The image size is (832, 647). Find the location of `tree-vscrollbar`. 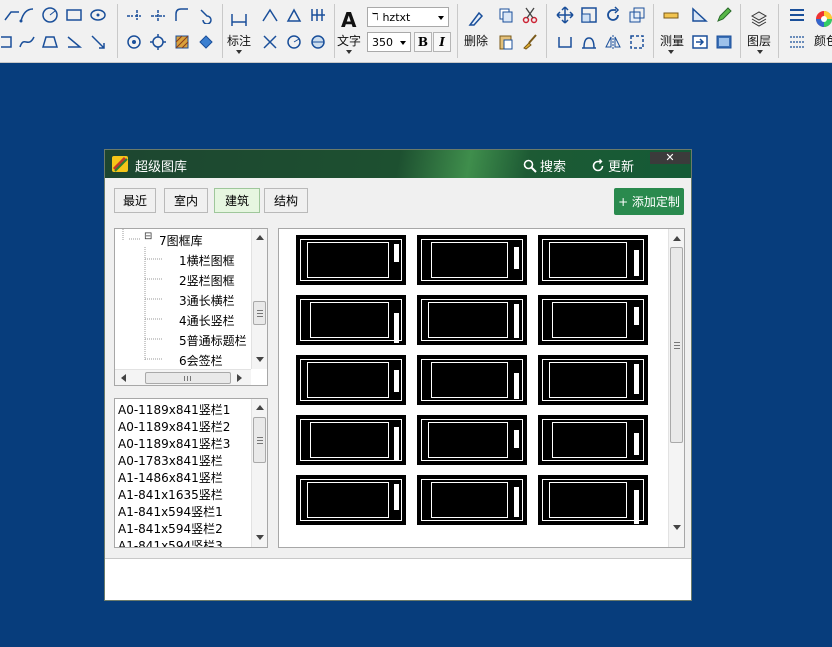

tree-vscrollbar is located at coordinates (259, 299).